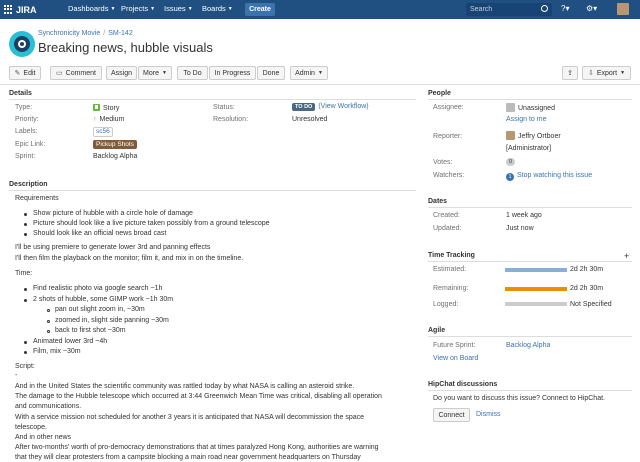 This screenshot has height=462, width=640. What do you see at coordinates (80, 73) in the screenshot?
I see `comment-label: Comment` at bounding box center [80, 73].